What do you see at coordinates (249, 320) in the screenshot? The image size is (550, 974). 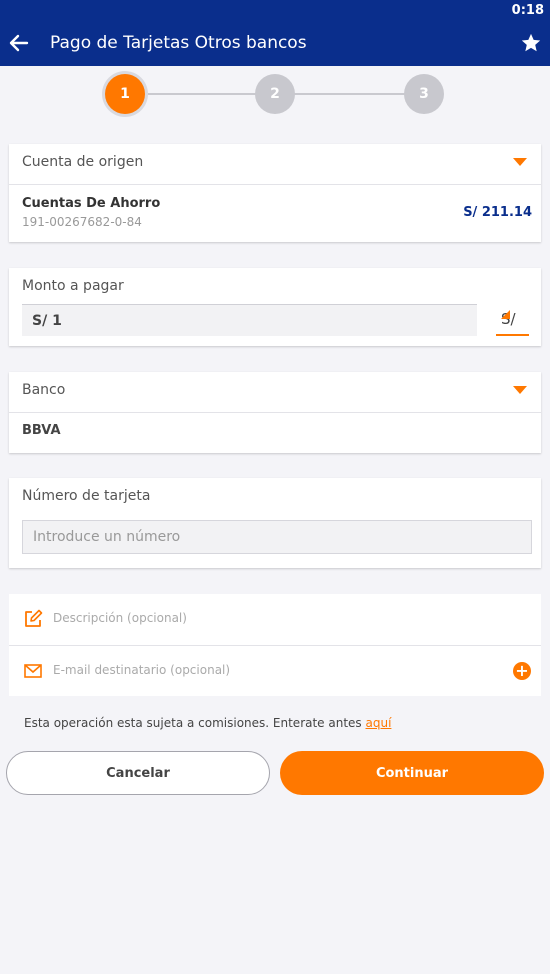 I see `amount-field: S/ 1` at bounding box center [249, 320].